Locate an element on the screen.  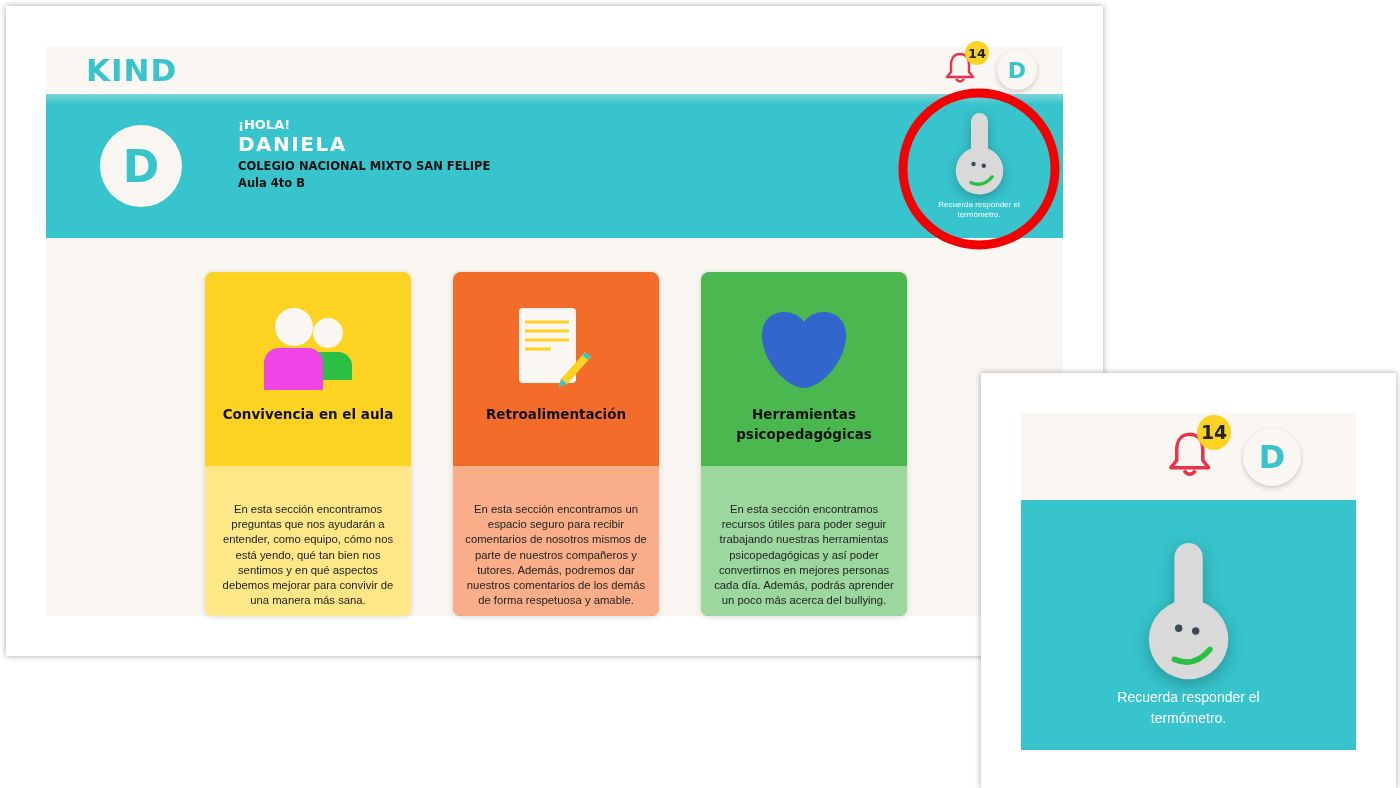
card-description: En esta sección encontramos un espacio seguro para recibir comentarios de nosotros mismos de parte de nuestros compañeros y tutores. Además, podremos dar nuestros comentarios de los demás de forma respetuosa y amable. is located at coordinates (556, 555).